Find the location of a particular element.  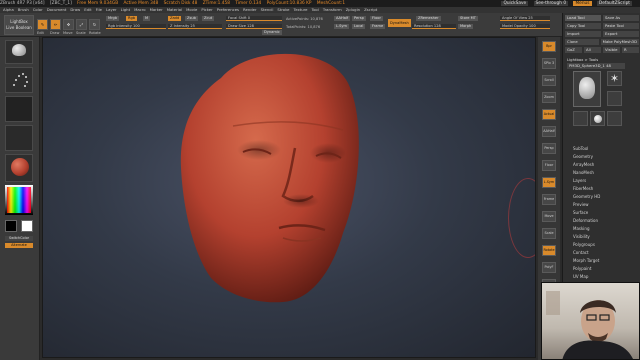

right-shelf-spix-3-button: SPix 3 is located at coordinates (549, 63).